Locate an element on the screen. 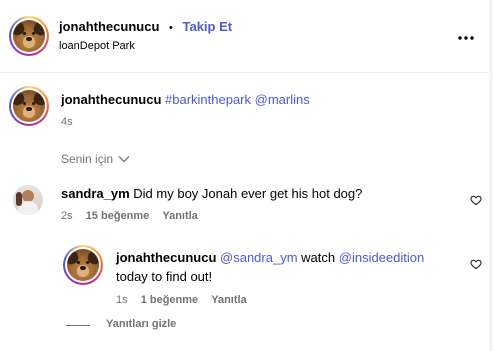 Image resolution: width=493 pixels, height=351 pixels. caption-avatar is located at coordinates (29, 106).